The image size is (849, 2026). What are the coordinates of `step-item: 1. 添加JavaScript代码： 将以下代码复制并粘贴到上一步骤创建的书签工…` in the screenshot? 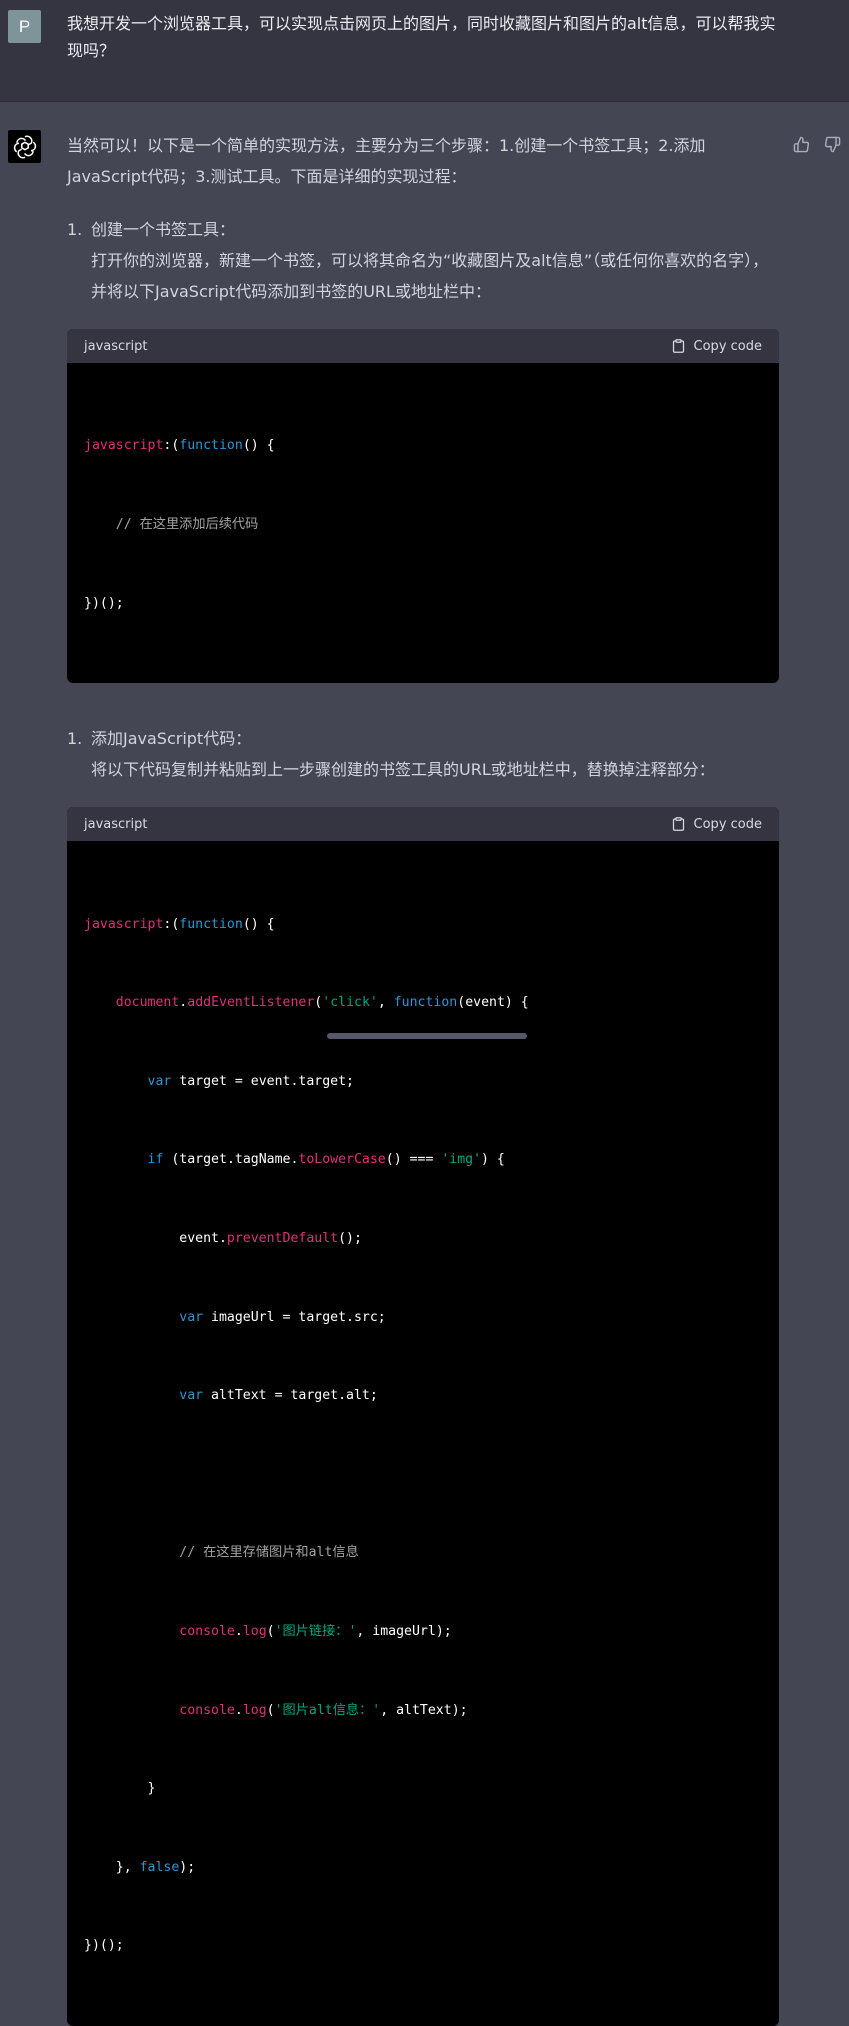 It's located at (423, 754).